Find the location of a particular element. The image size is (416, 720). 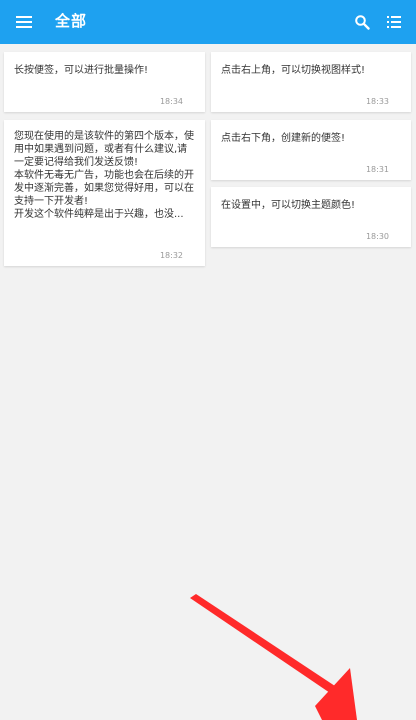

menu-button is located at coordinates (24, 22).